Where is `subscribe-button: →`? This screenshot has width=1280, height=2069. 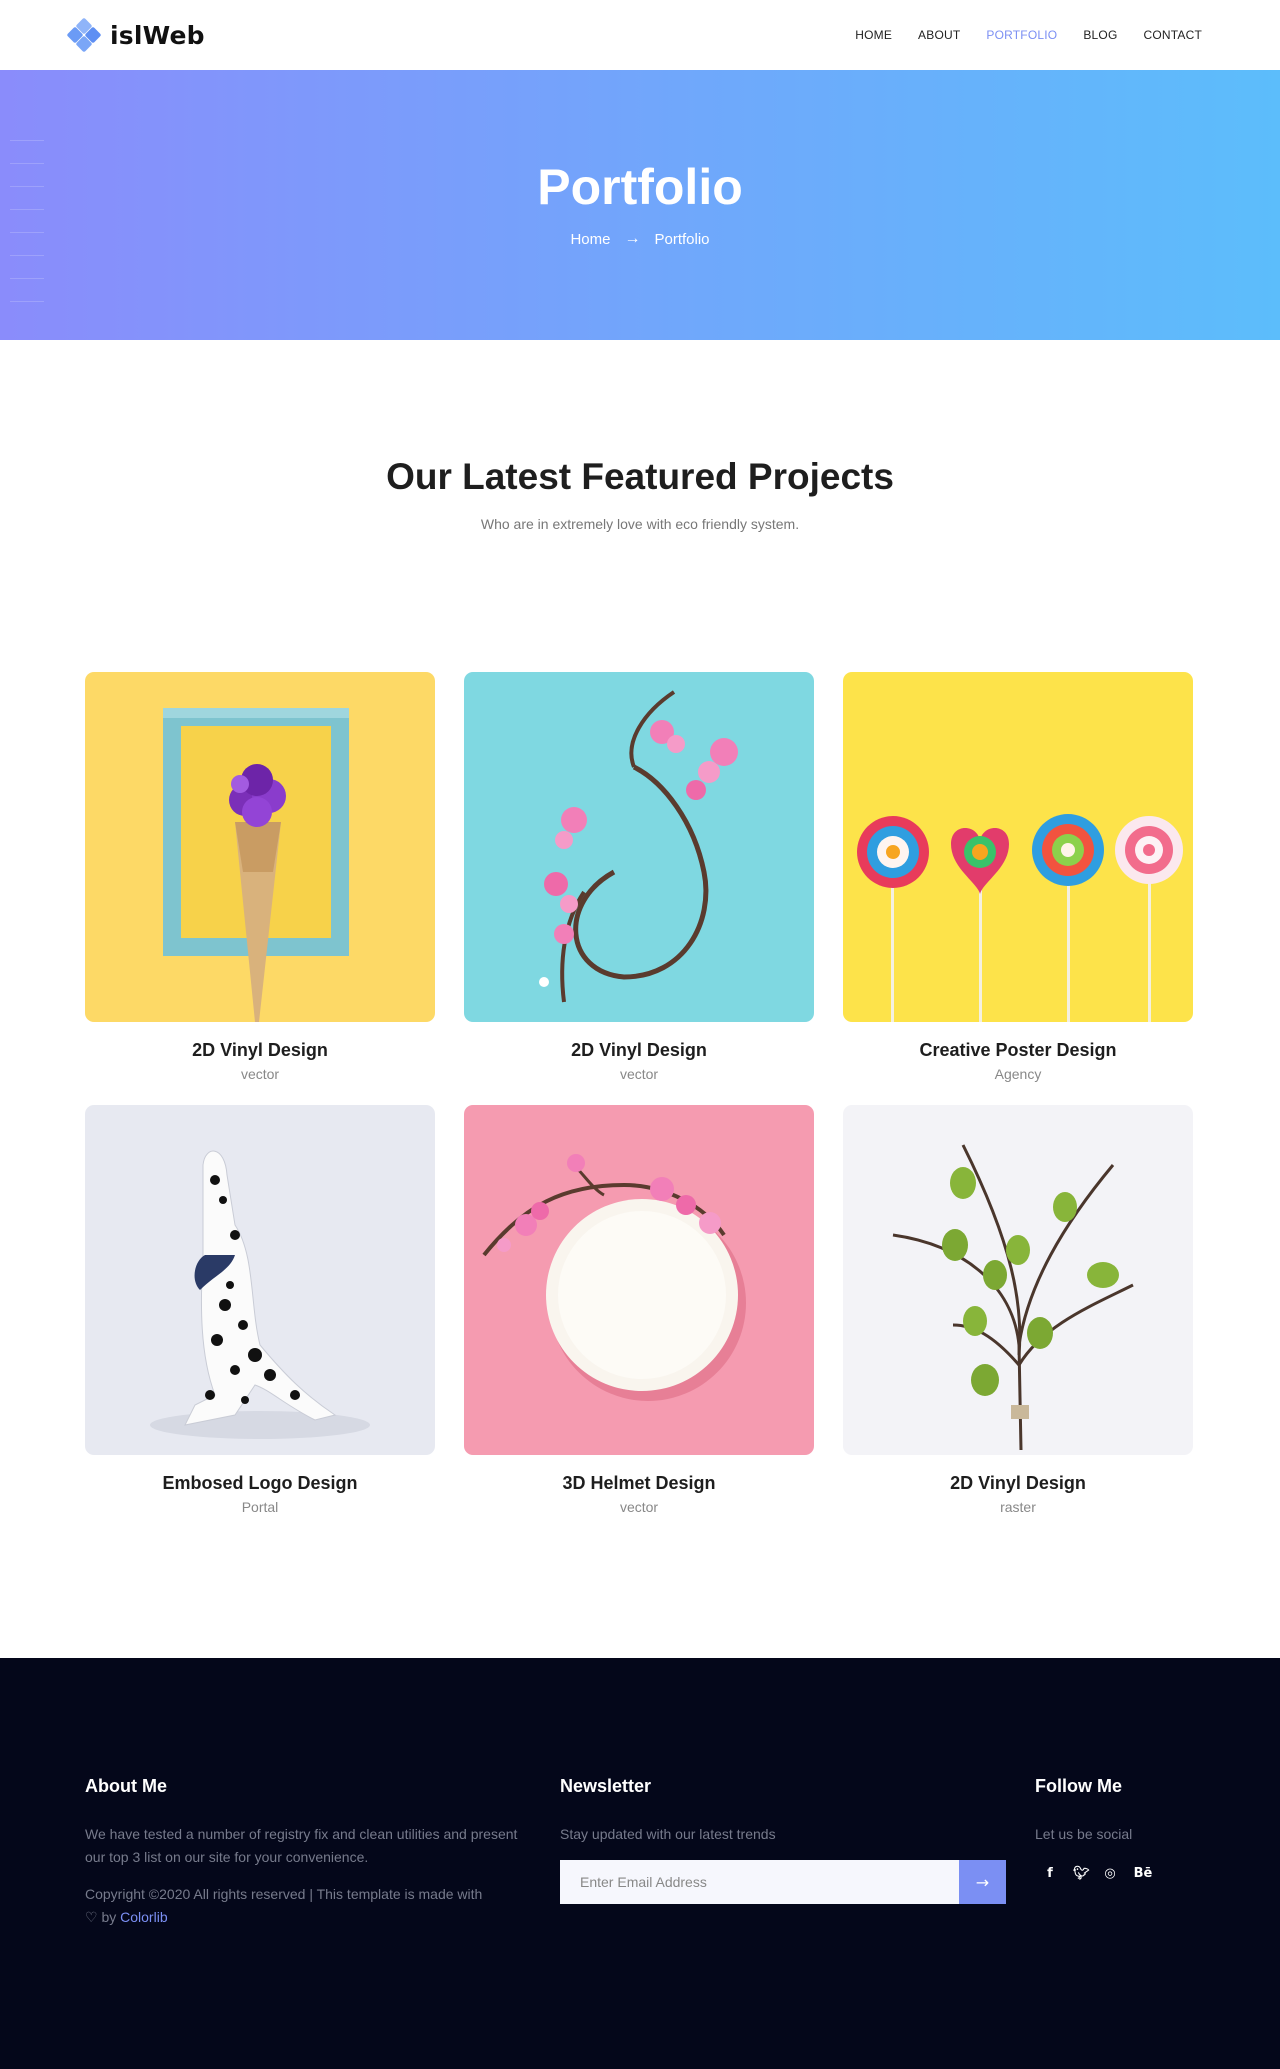 subscribe-button: → is located at coordinates (982, 1882).